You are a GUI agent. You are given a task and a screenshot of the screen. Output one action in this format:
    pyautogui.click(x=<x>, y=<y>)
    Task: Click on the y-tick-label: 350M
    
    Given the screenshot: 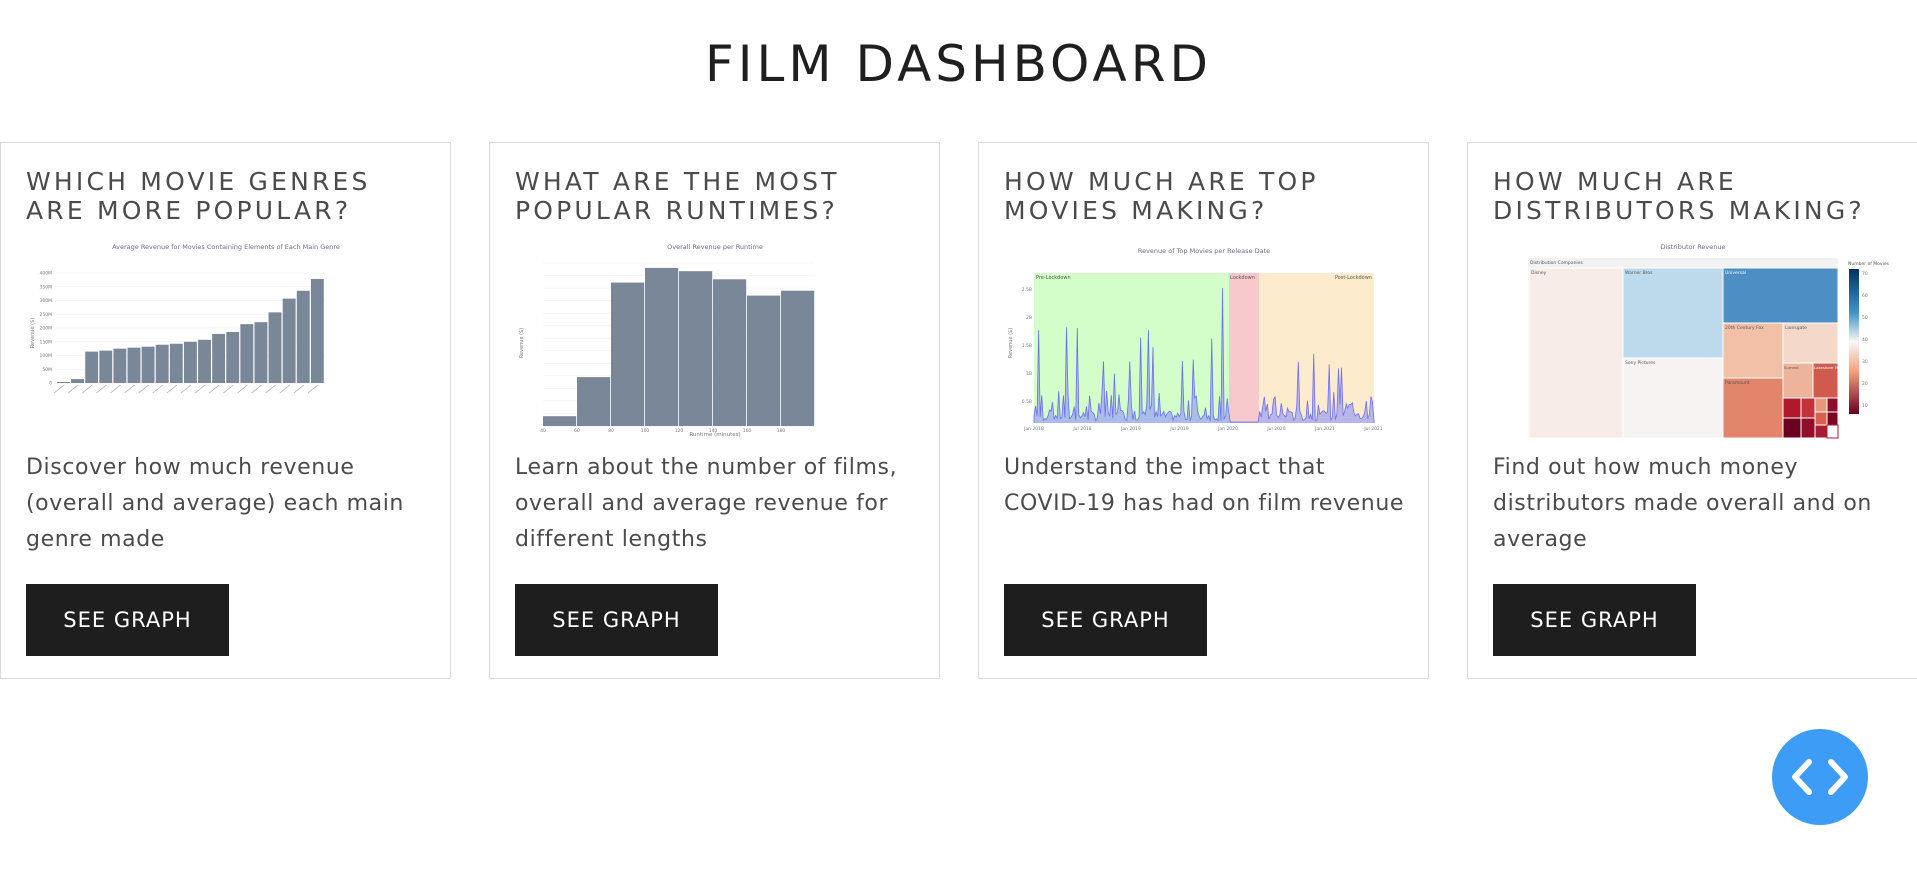 What is the action you would take?
    pyautogui.click(x=46, y=287)
    